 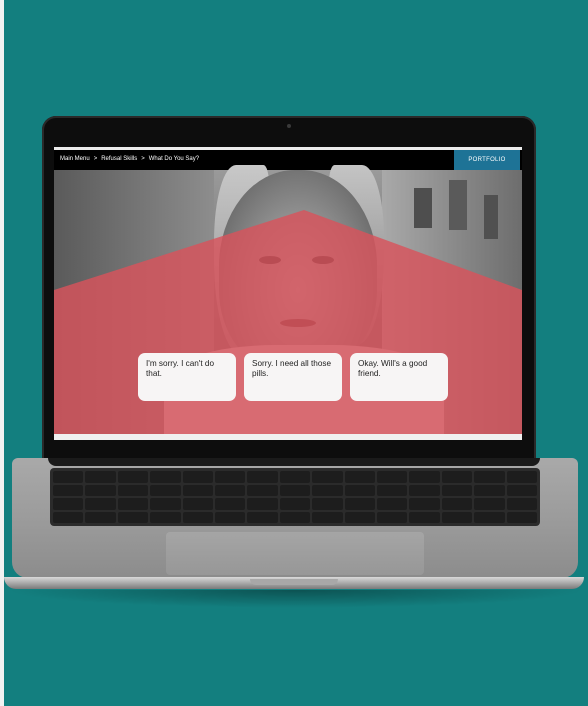 What do you see at coordinates (174, 159) in the screenshot?
I see `breadcrumb-current-page: What Do You Say?` at bounding box center [174, 159].